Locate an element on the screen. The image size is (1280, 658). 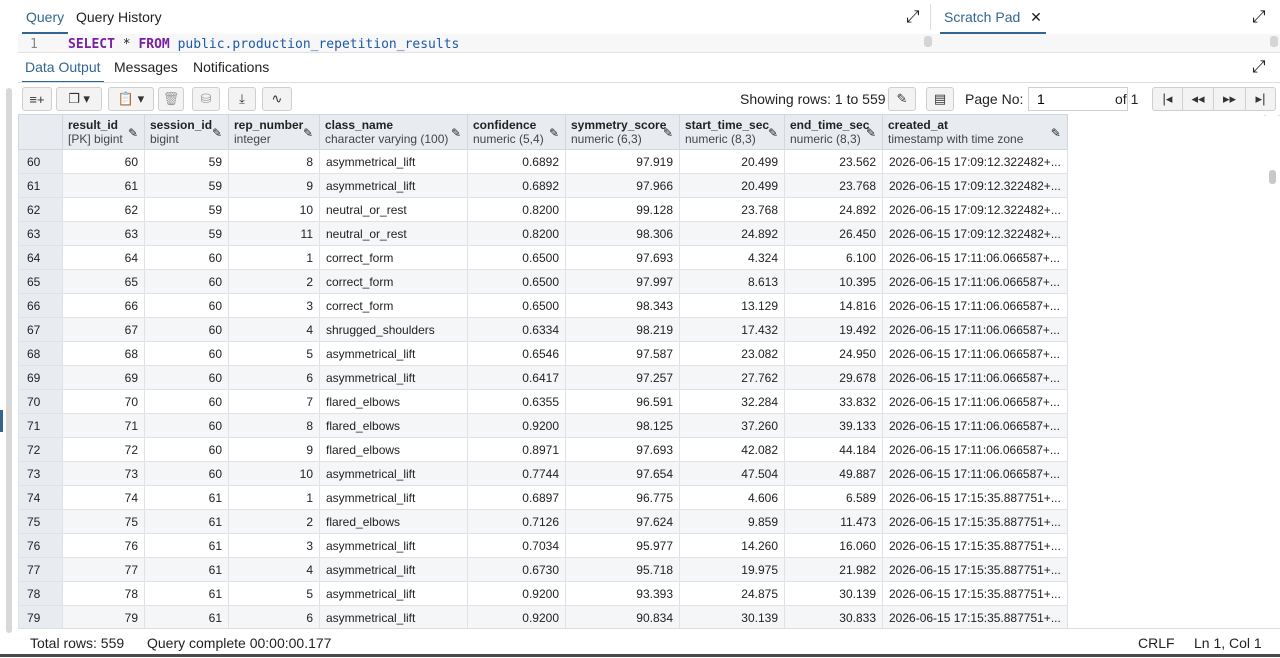
table-cell: 95.718 is located at coordinates (622, 569).